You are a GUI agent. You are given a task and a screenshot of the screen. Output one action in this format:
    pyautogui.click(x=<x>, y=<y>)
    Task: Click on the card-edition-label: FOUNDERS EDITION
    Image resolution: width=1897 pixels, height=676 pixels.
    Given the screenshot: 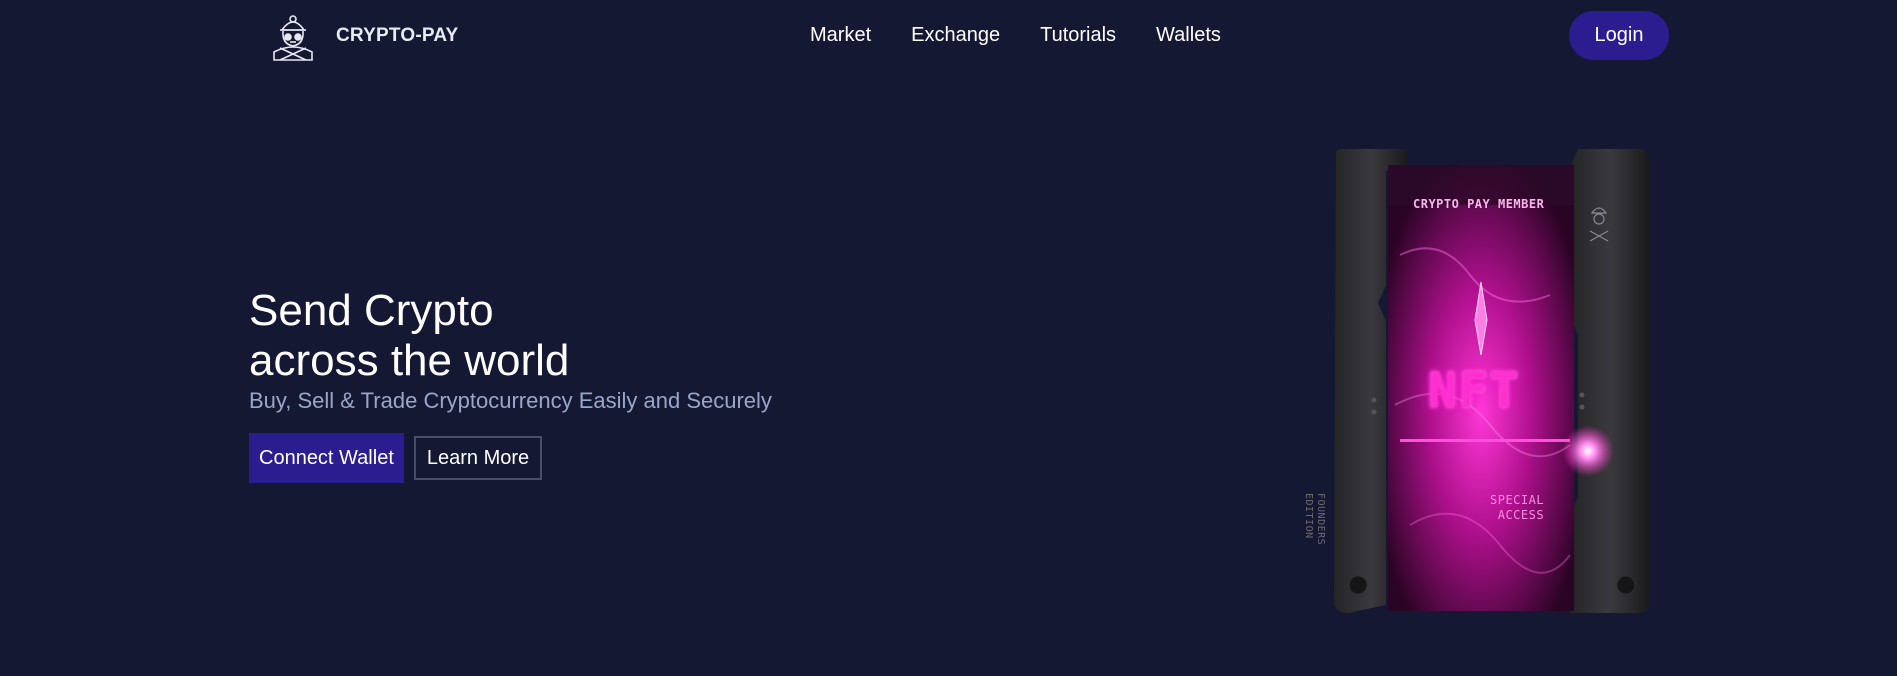 What is the action you would take?
    pyautogui.click(x=1314, y=533)
    